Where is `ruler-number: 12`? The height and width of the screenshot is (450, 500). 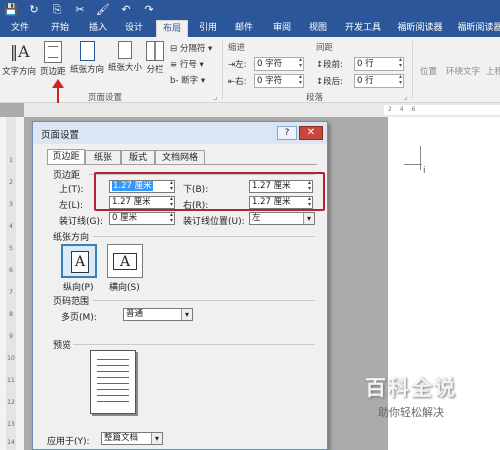 ruler-number: 12 is located at coordinates (11, 402).